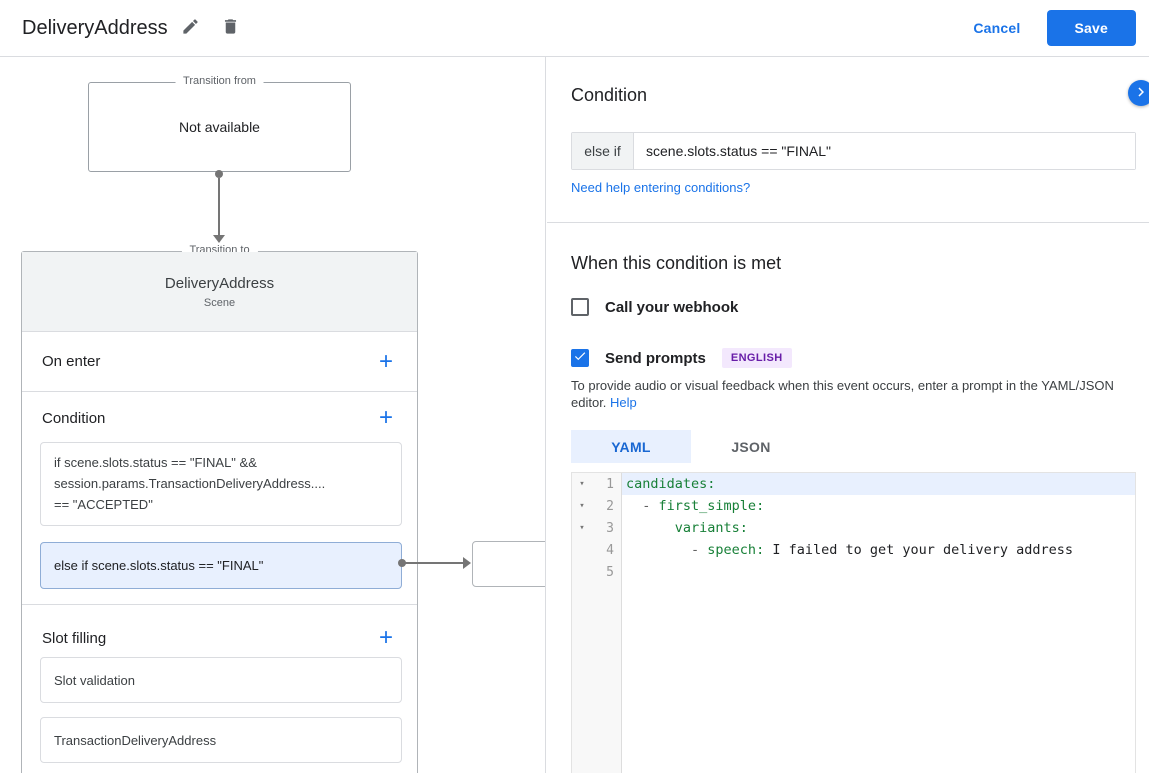 The width and height of the screenshot is (1149, 773). Describe the element at coordinates (95, 27) in the screenshot. I see `page-title: DeliveryAddress` at that location.